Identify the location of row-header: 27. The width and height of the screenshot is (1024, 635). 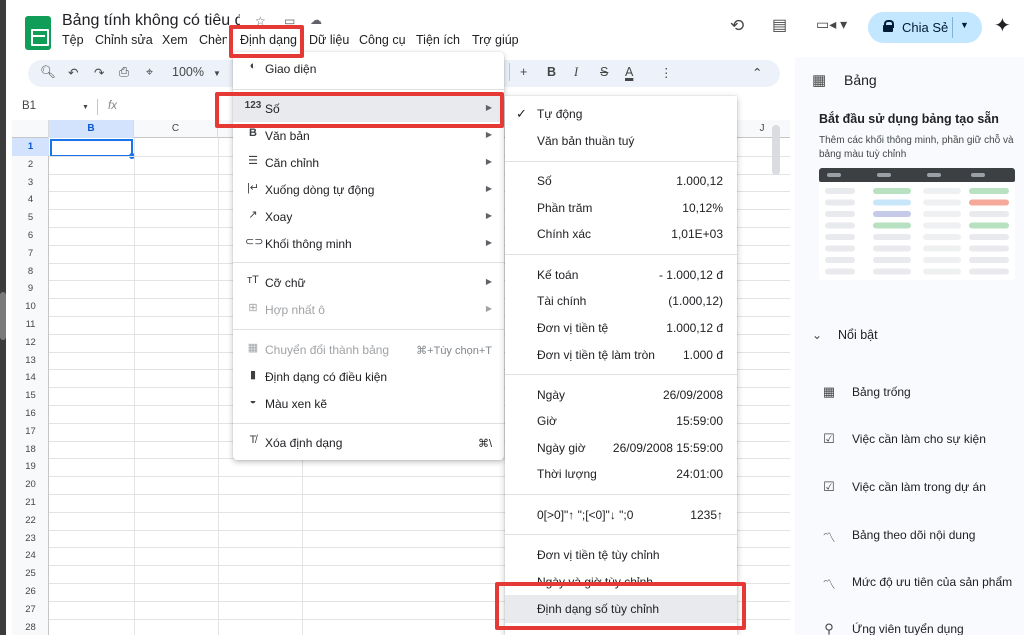
(30, 609).